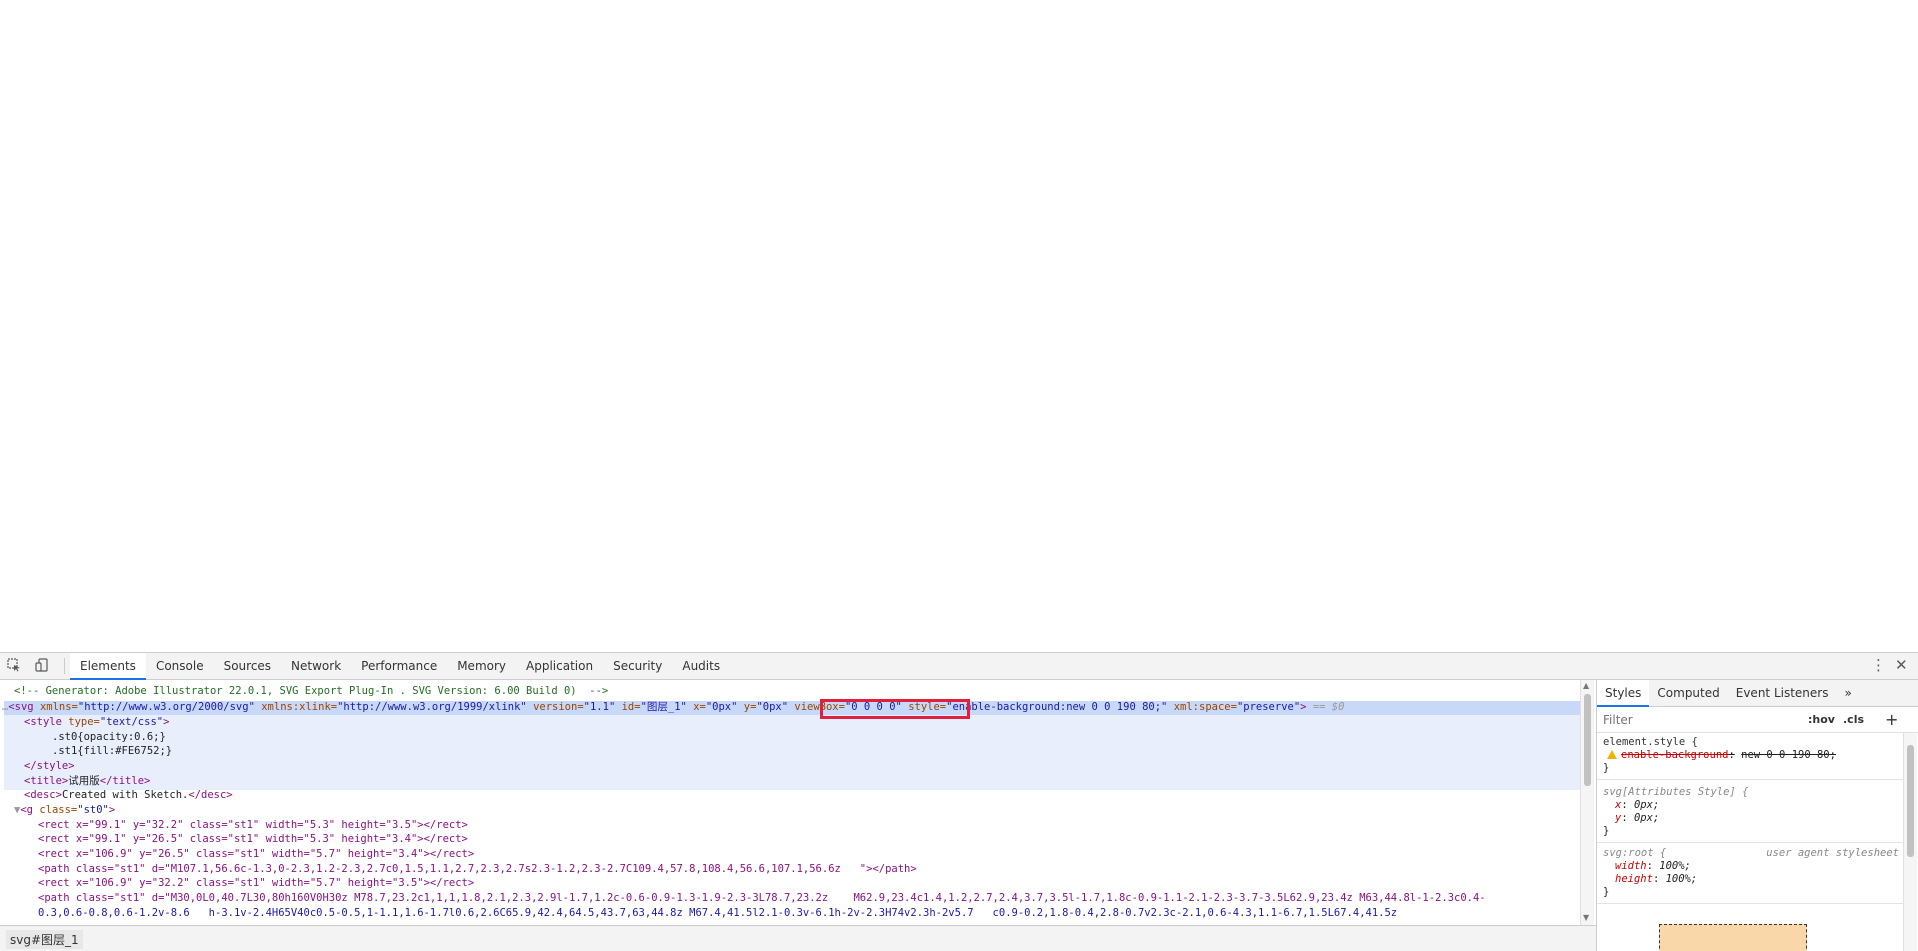 The width and height of the screenshot is (1918, 951). Describe the element at coordinates (316, 666) in the screenshot. I see `tab-network: Network` at that location.